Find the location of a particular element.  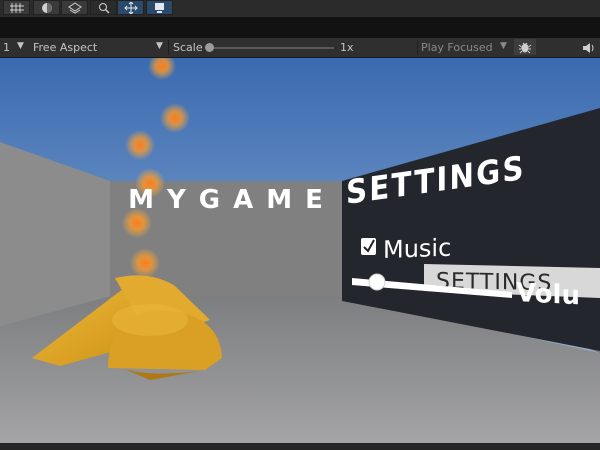

play-focused-dropdown: Play Focused is located at coordinates (457, 47).